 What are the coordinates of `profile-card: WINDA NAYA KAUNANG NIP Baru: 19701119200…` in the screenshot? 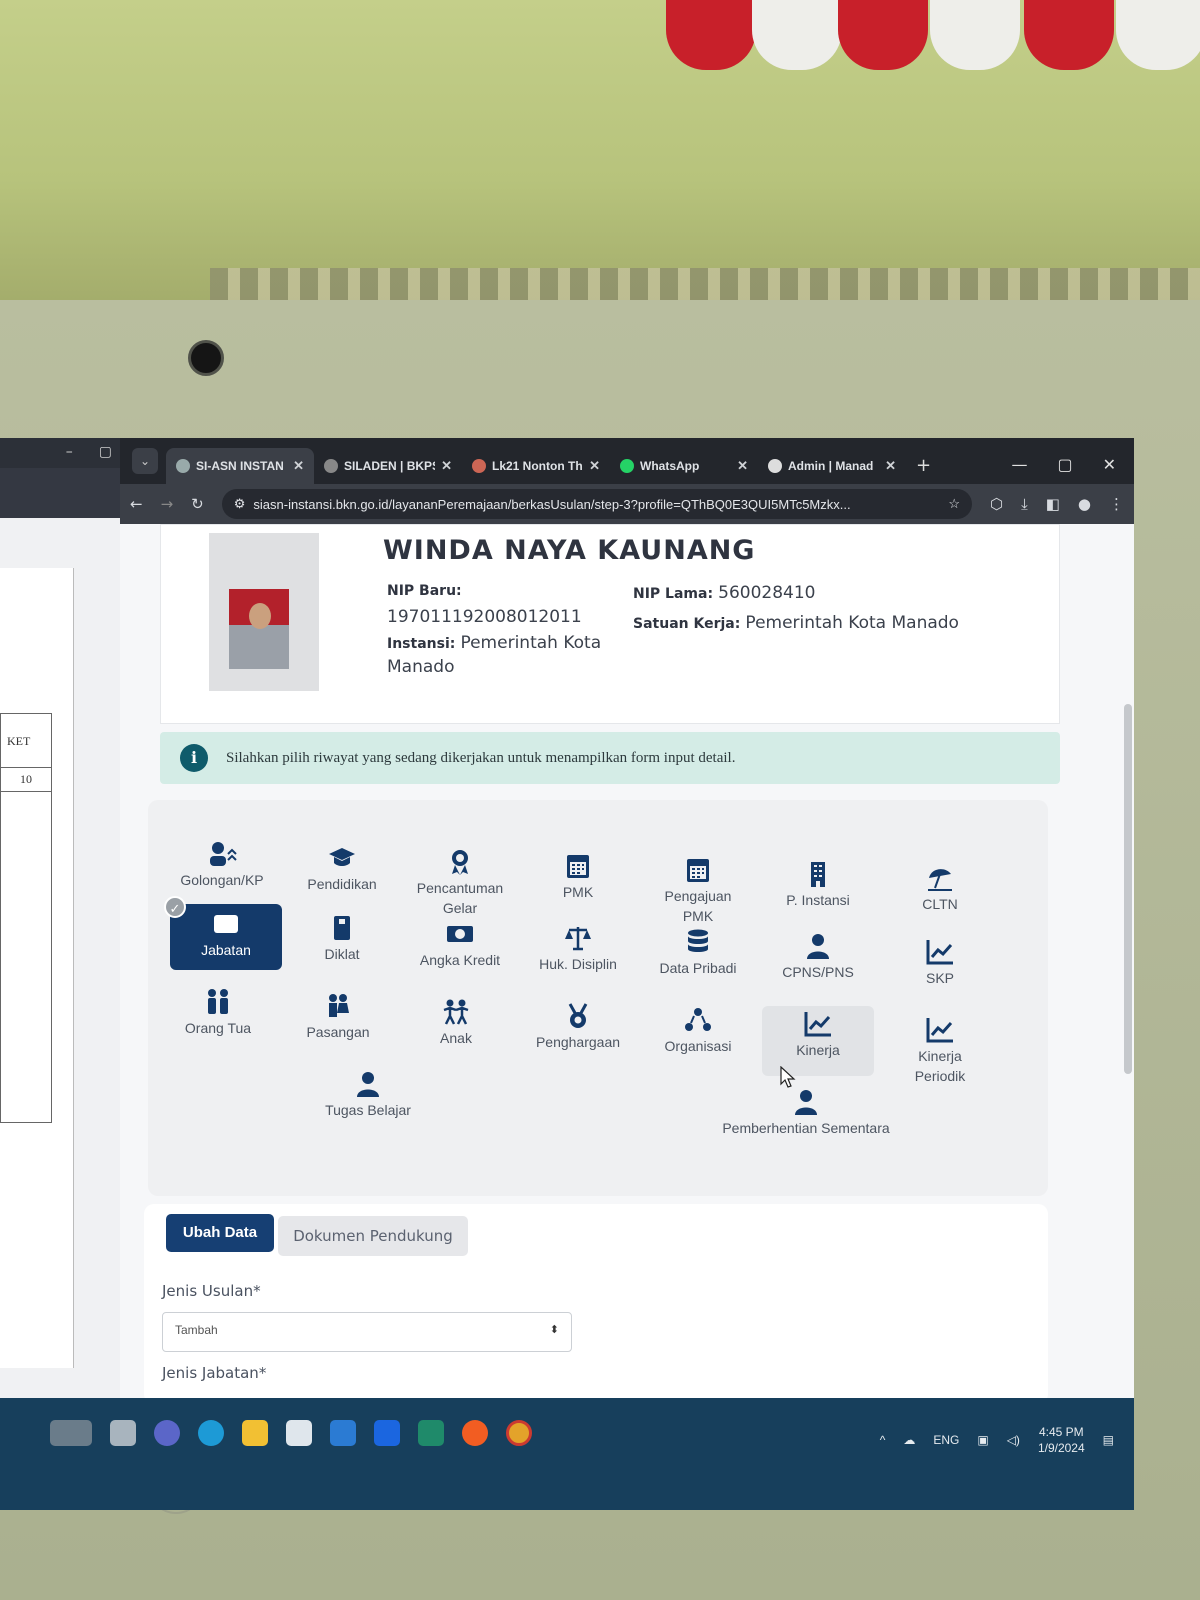 It's located at (610, 624).